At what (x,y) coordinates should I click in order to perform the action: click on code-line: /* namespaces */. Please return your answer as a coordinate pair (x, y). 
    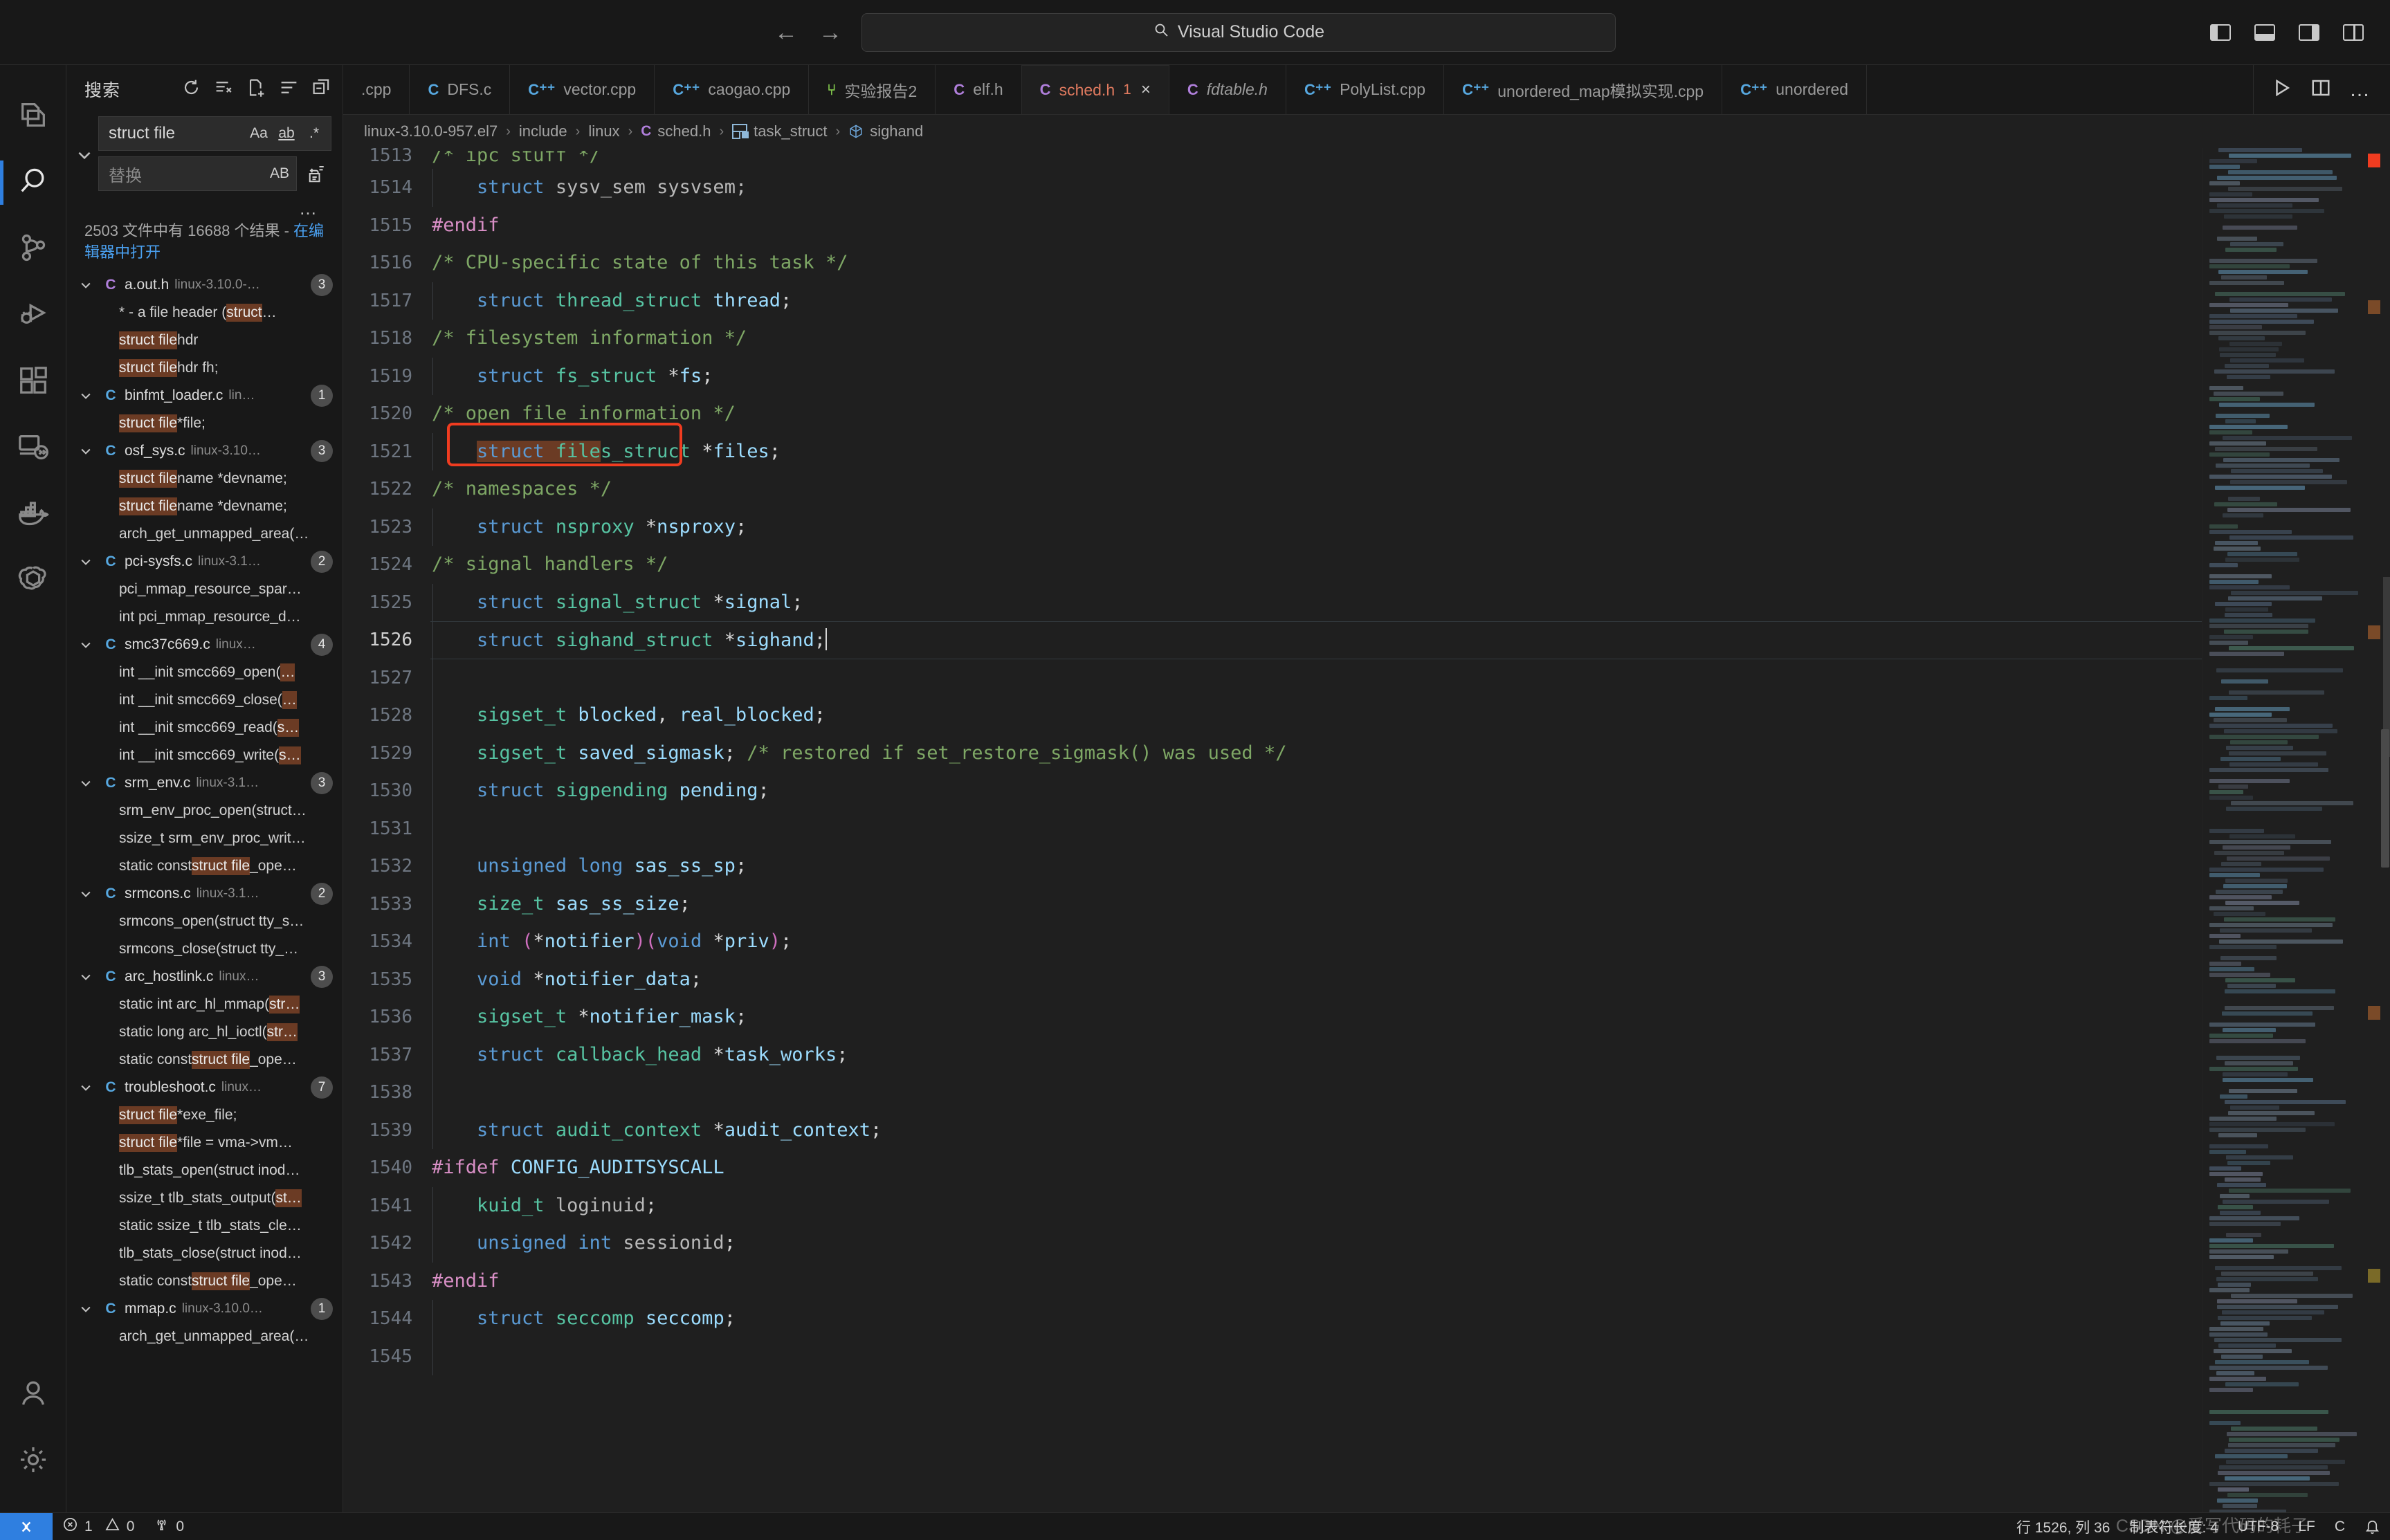
    Looking at the image, I should click on (1316, 489).